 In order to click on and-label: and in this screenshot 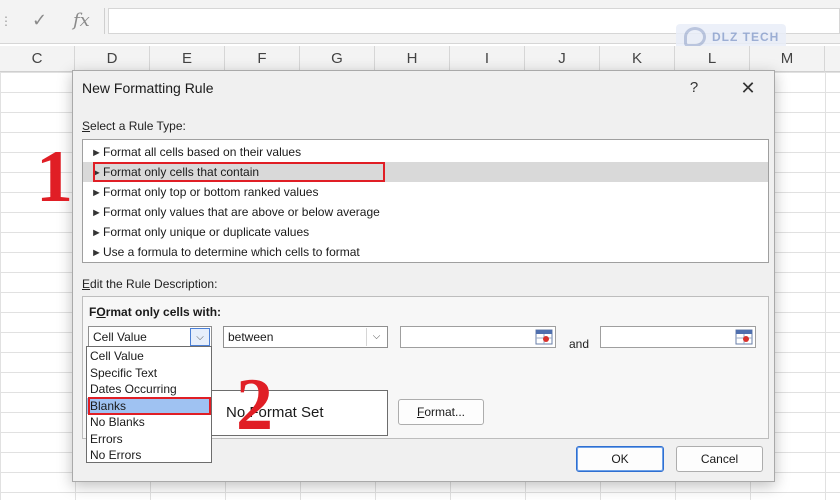, I will do `click(579, 344)`.